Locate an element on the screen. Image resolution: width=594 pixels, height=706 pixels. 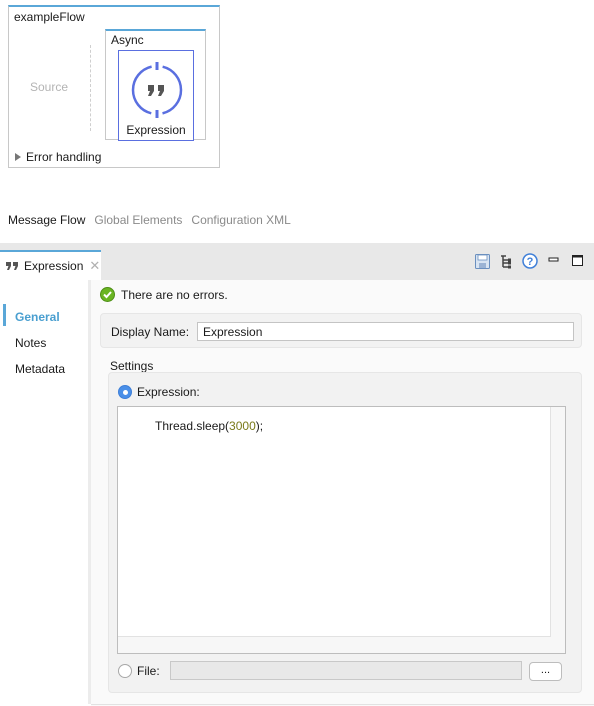
properties-tab-expression: Expression ✕ is located at coordinates (50, 265).